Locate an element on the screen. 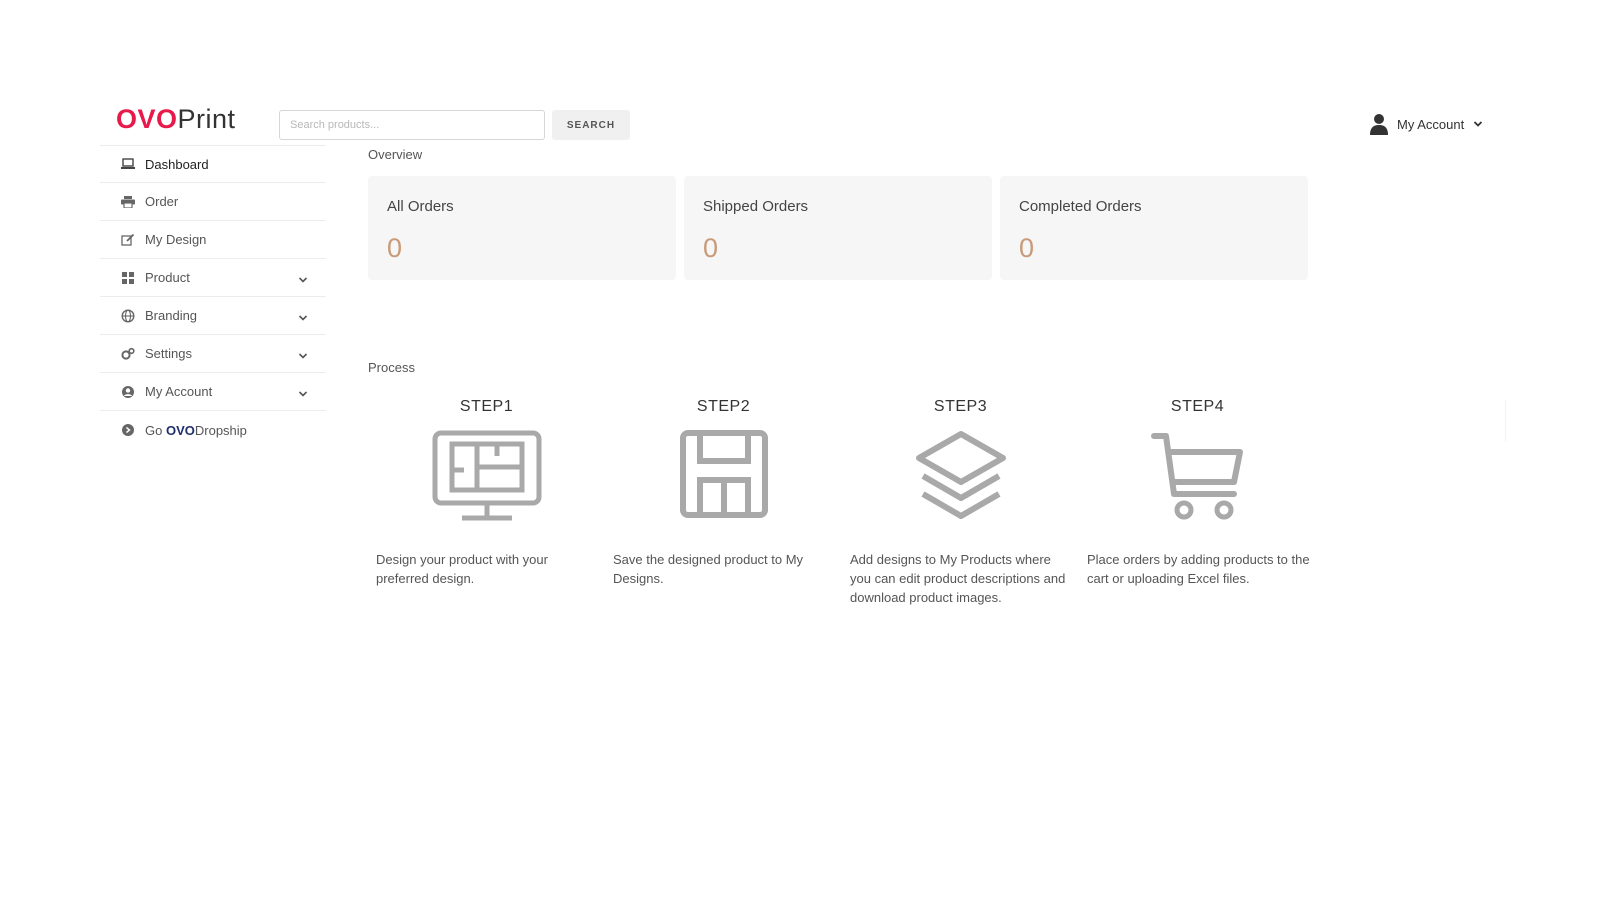  edit-icon is located at coordinates (128, 240).